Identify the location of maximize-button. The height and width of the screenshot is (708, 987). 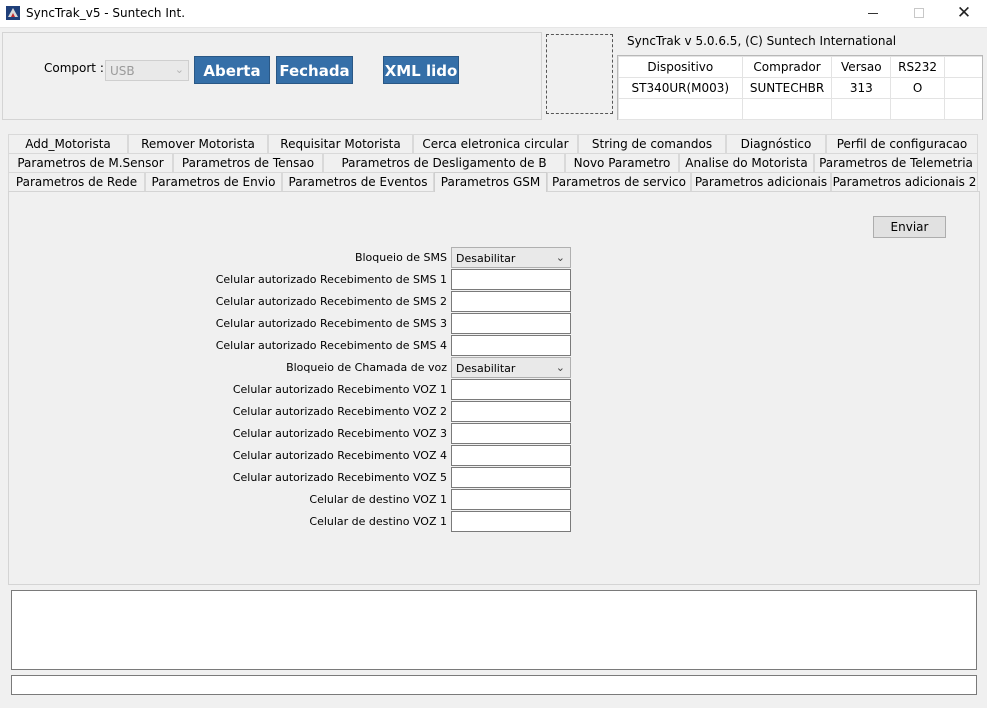
(919, 14).